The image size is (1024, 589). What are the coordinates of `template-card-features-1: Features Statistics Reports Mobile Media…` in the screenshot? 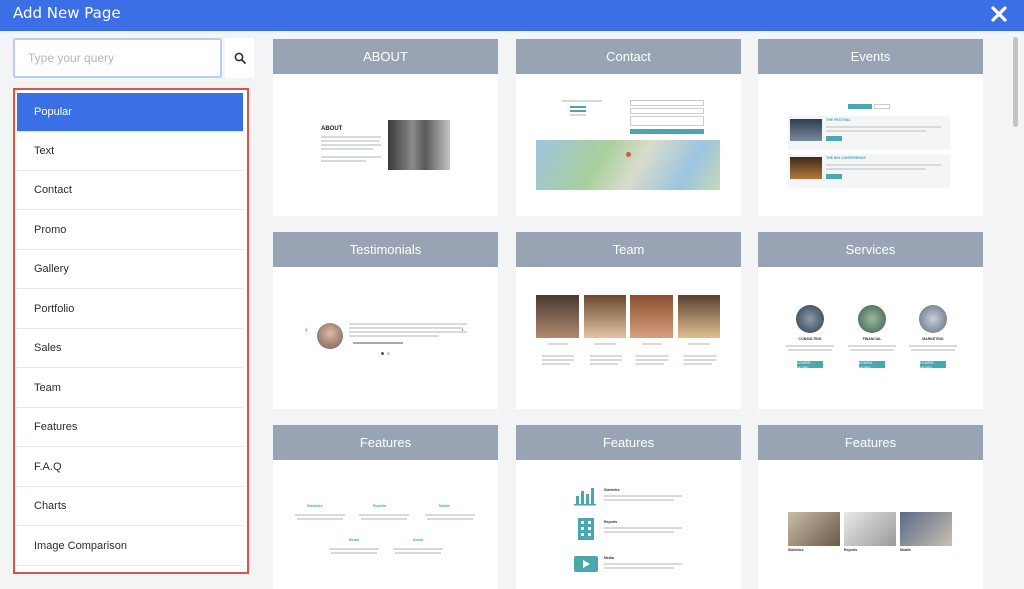 It's located at (385, 507).